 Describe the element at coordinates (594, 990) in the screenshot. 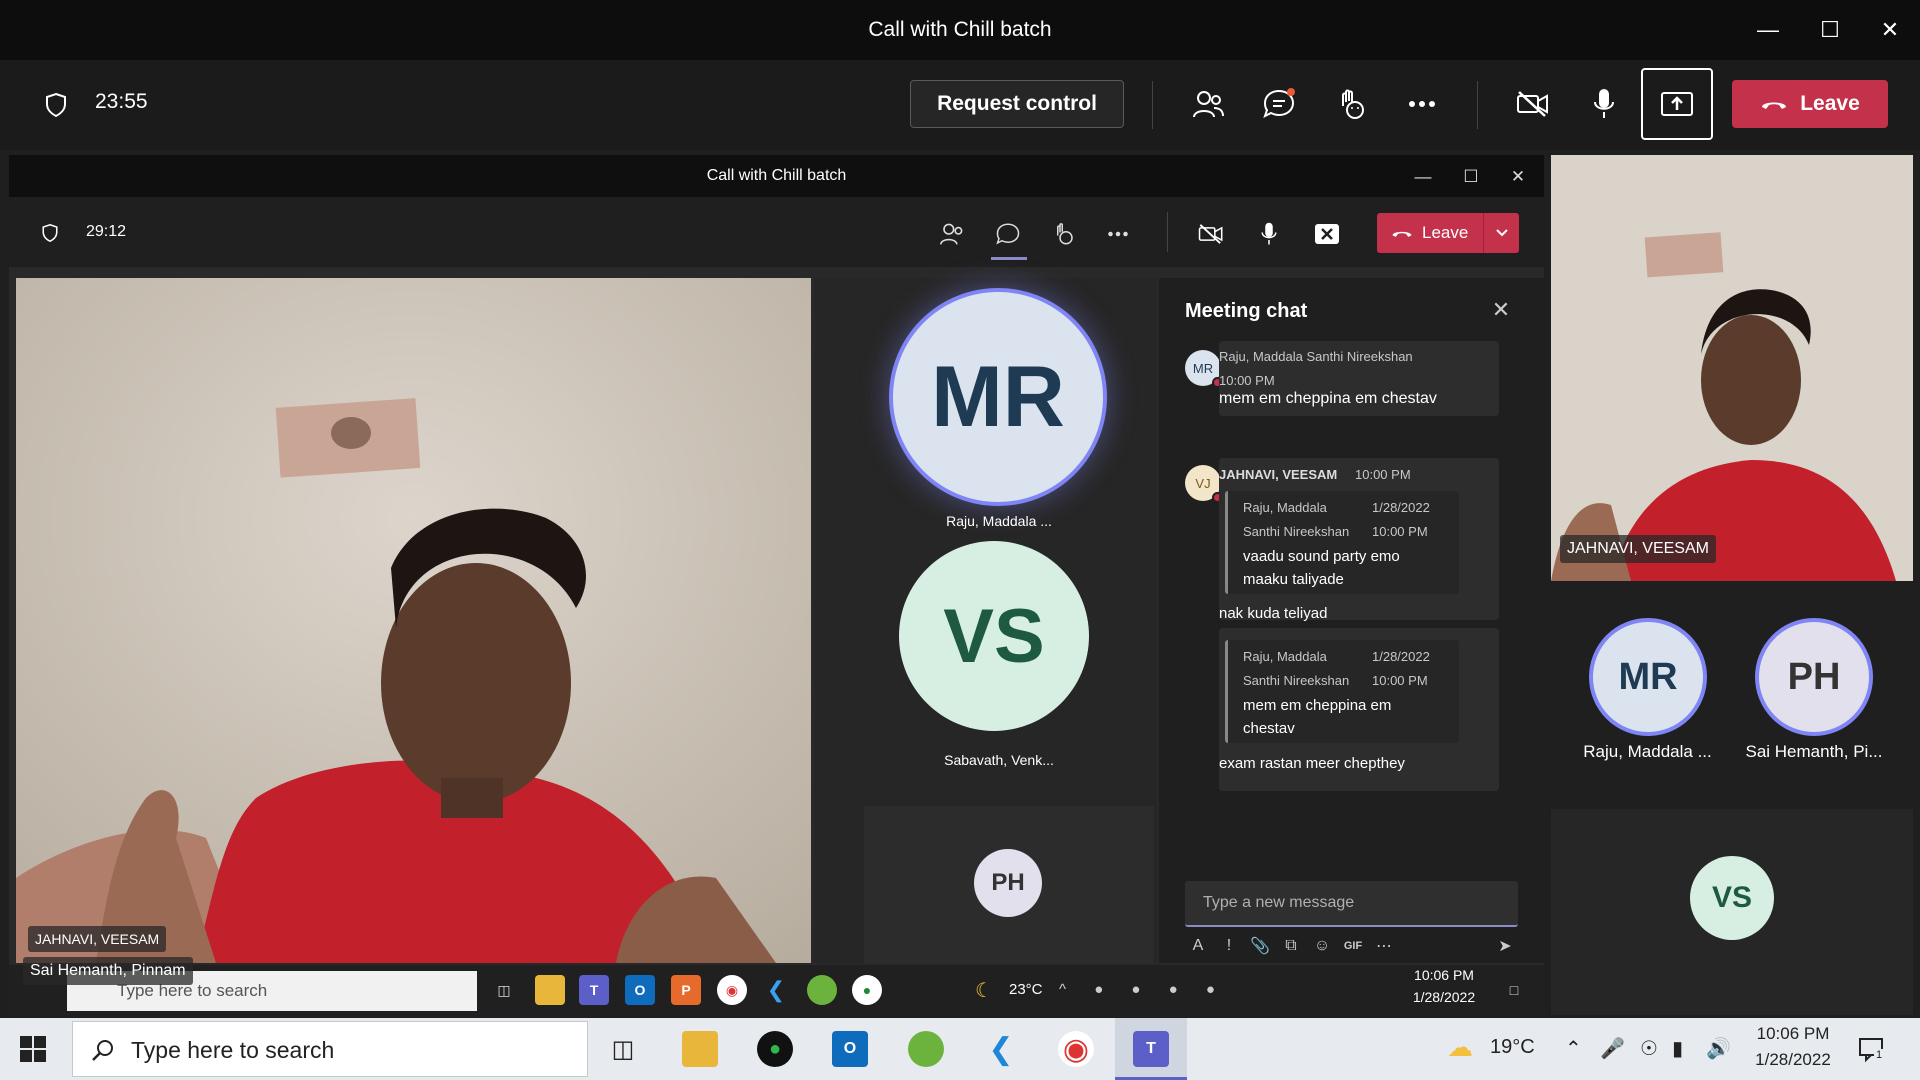

I see `teams-icon: T` at that location.